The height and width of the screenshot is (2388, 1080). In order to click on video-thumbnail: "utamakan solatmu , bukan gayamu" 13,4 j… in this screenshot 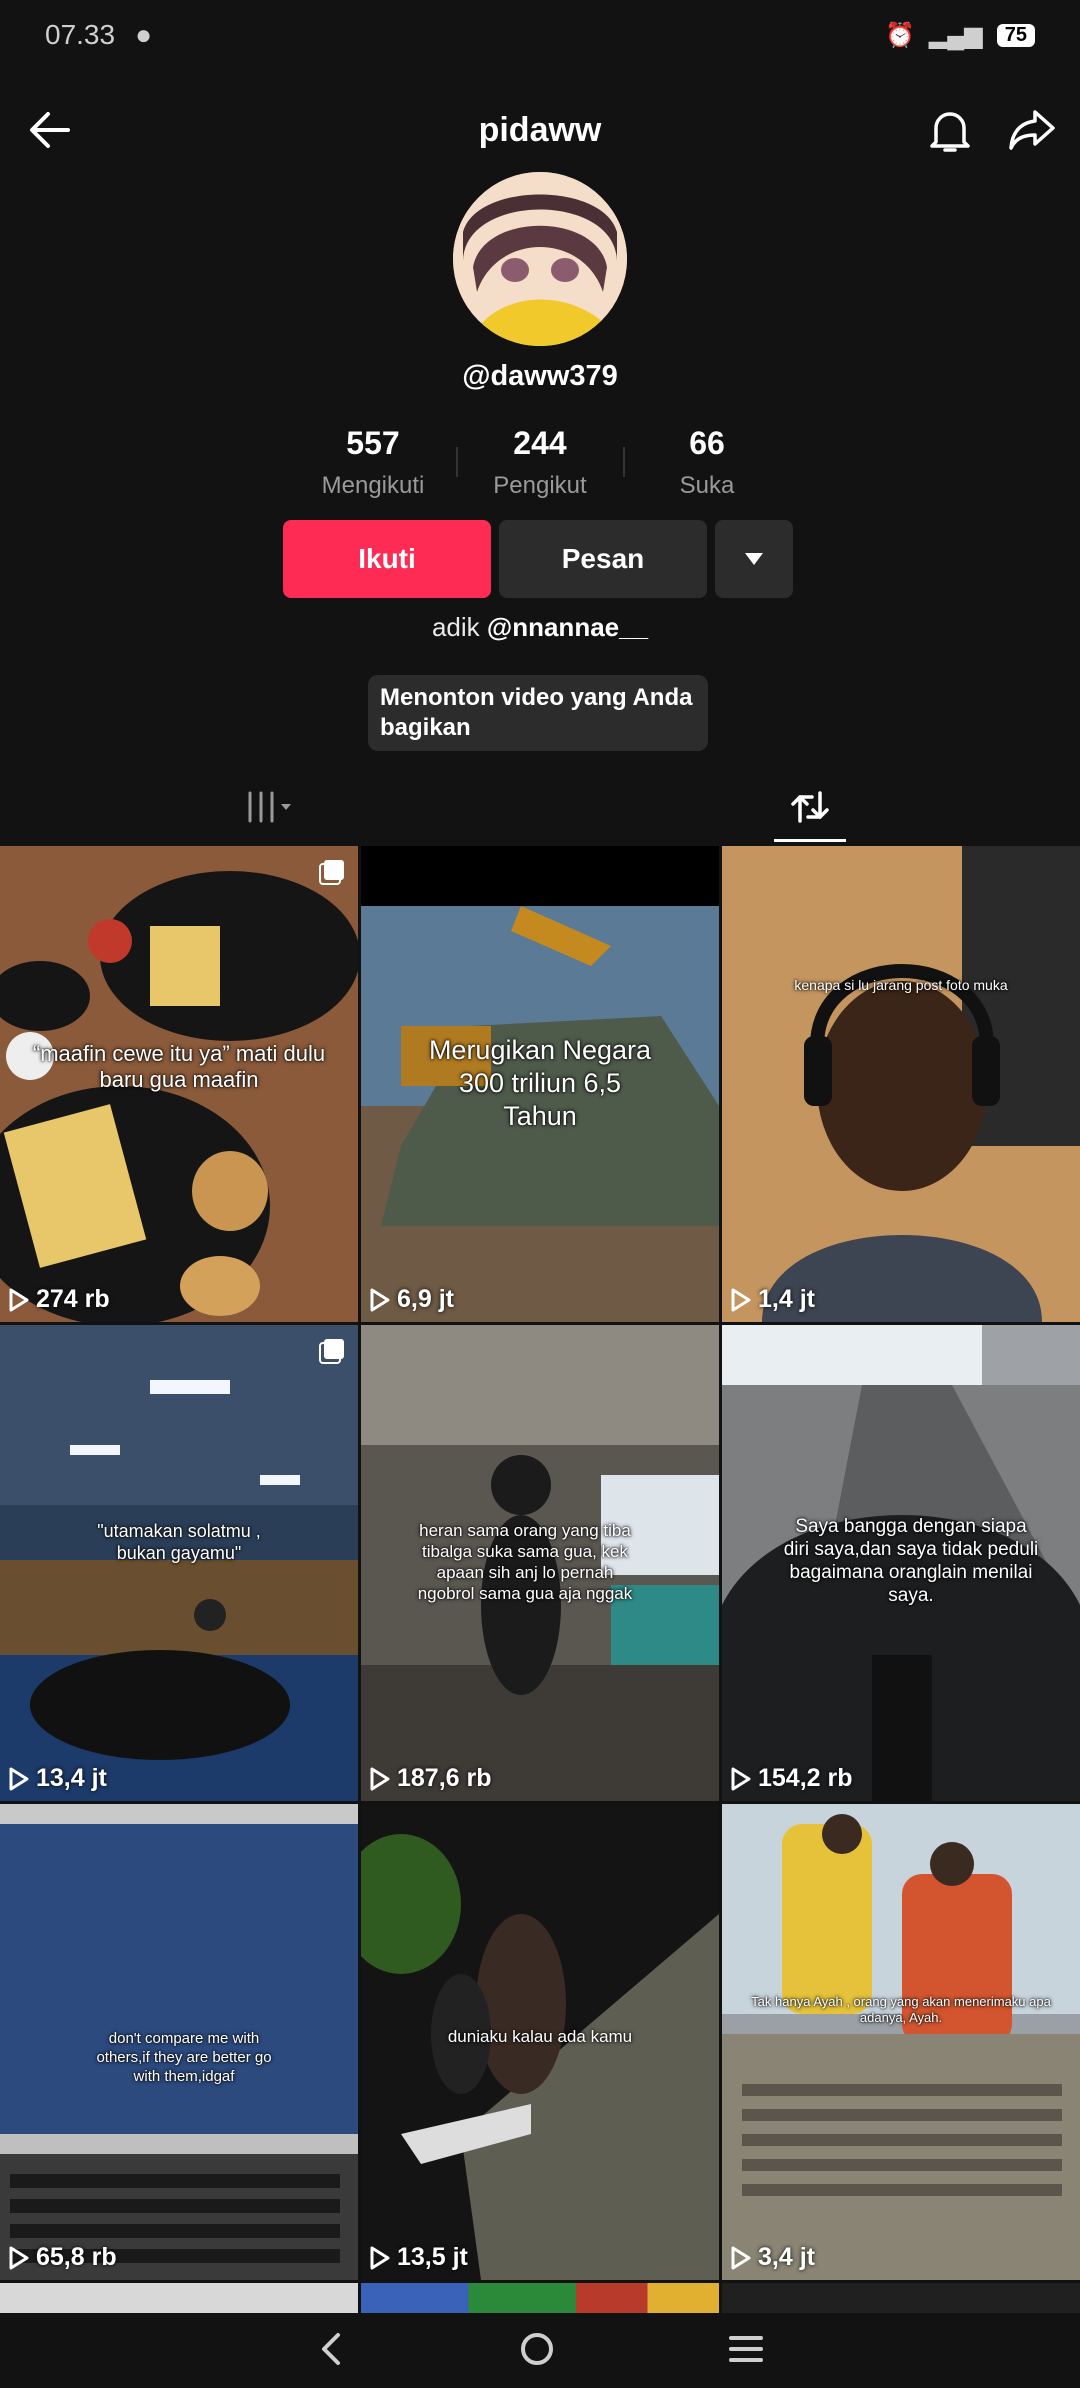, I will do `click(179, 1563)`.